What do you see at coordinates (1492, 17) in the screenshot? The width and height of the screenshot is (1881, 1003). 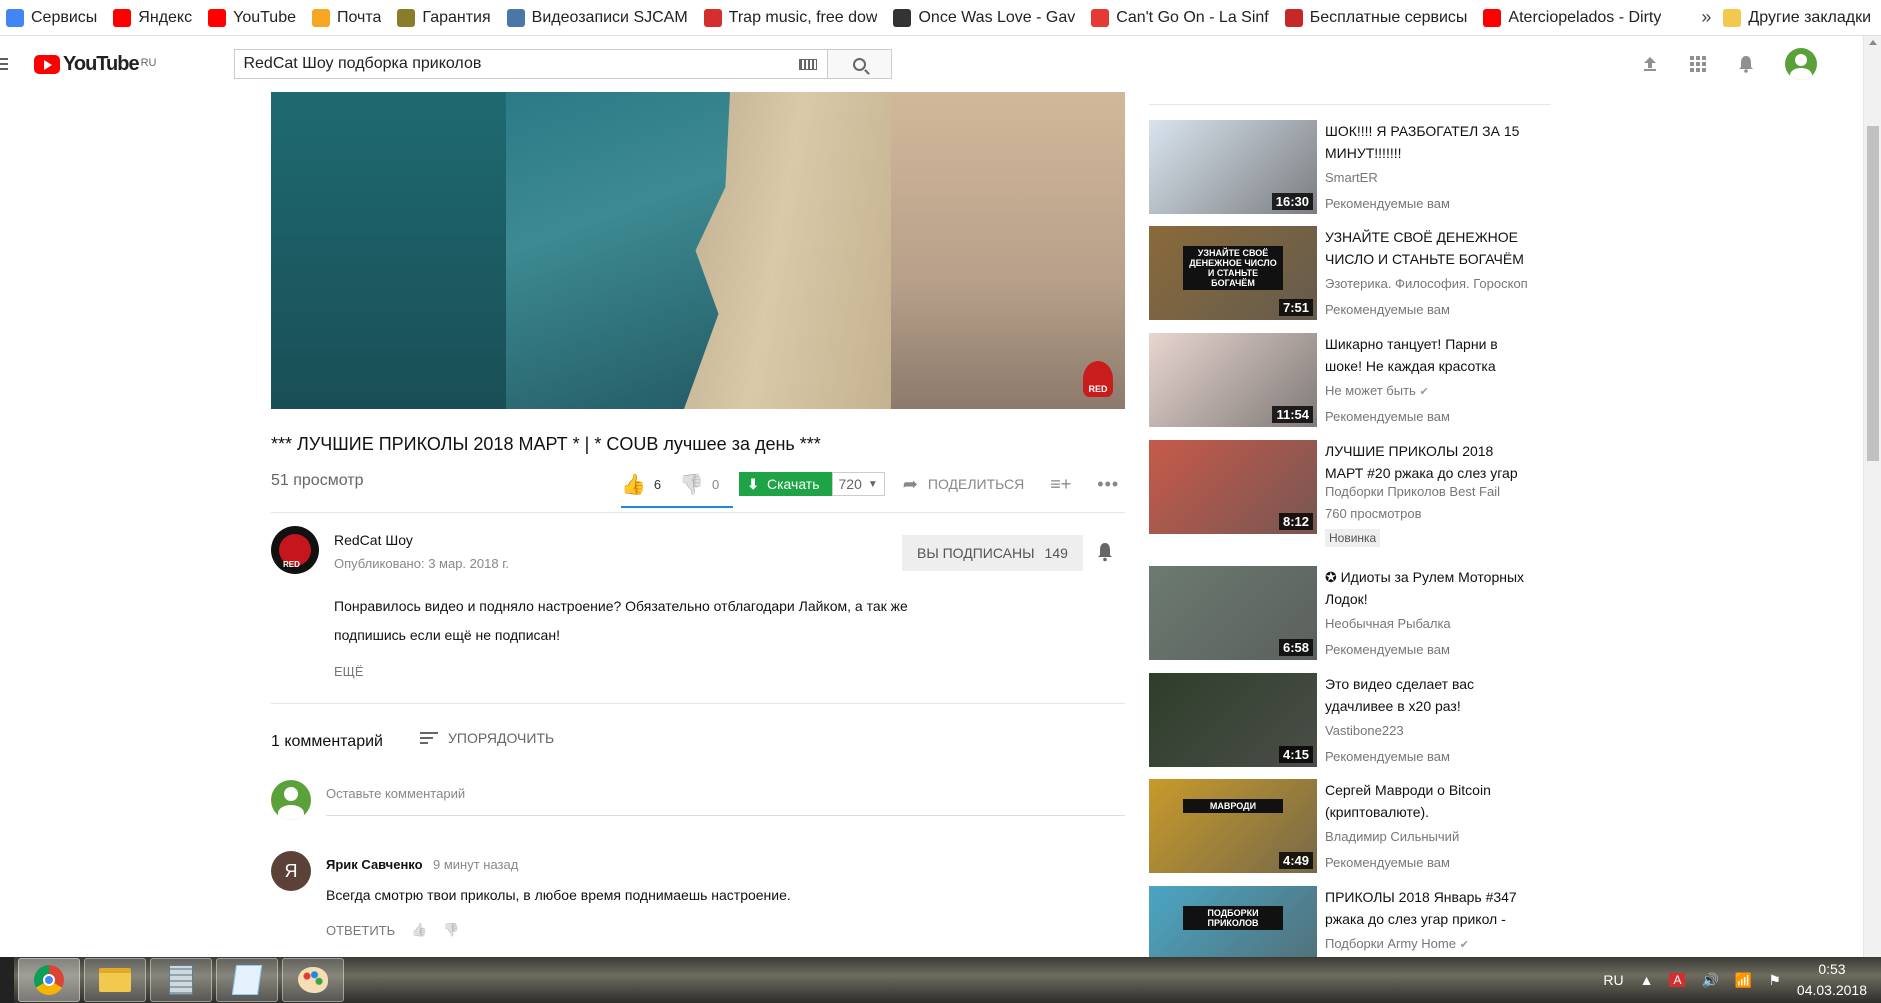 I see `youtube-icon` at bounding box center [1492, 17].